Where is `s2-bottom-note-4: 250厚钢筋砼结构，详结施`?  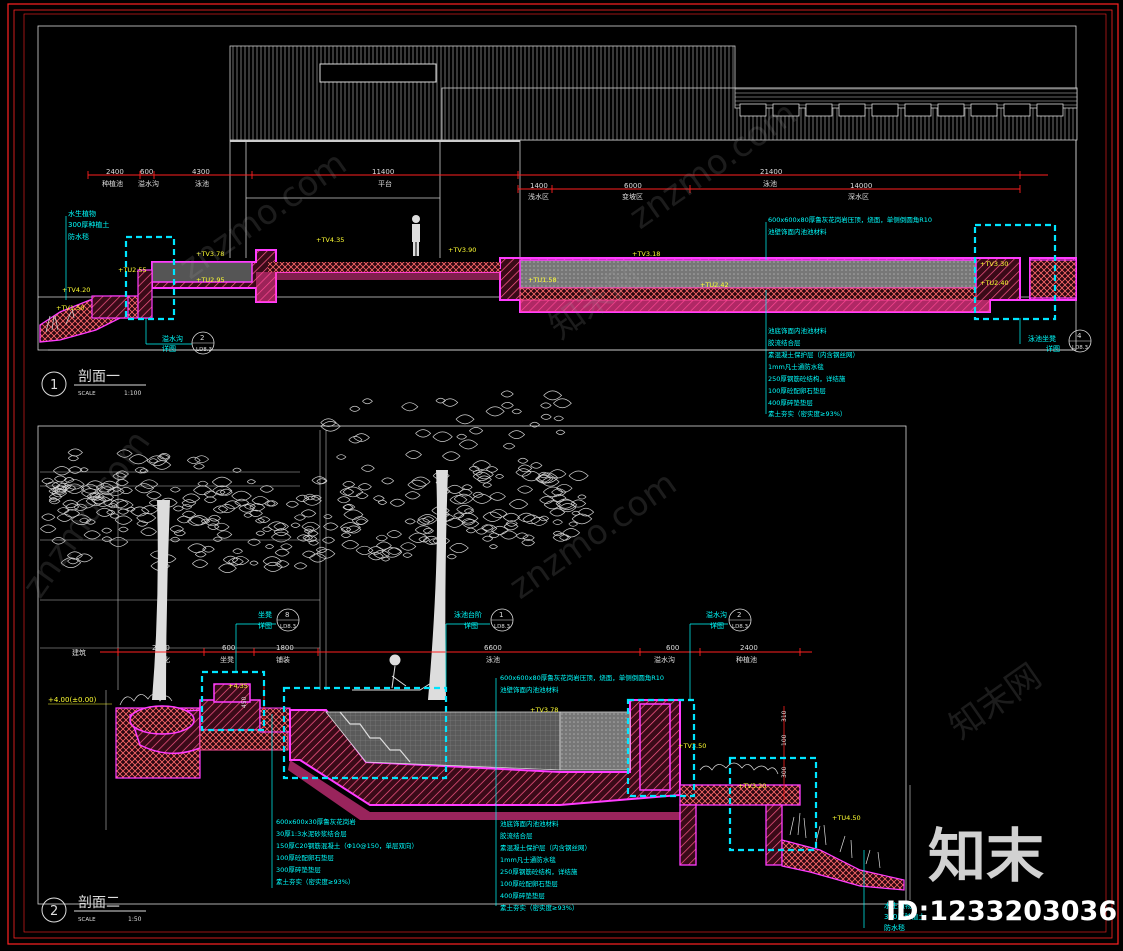 s2-bottom-note-4: 250厚钢筋砼结构，详结施 is located at coordinates (539, 871).